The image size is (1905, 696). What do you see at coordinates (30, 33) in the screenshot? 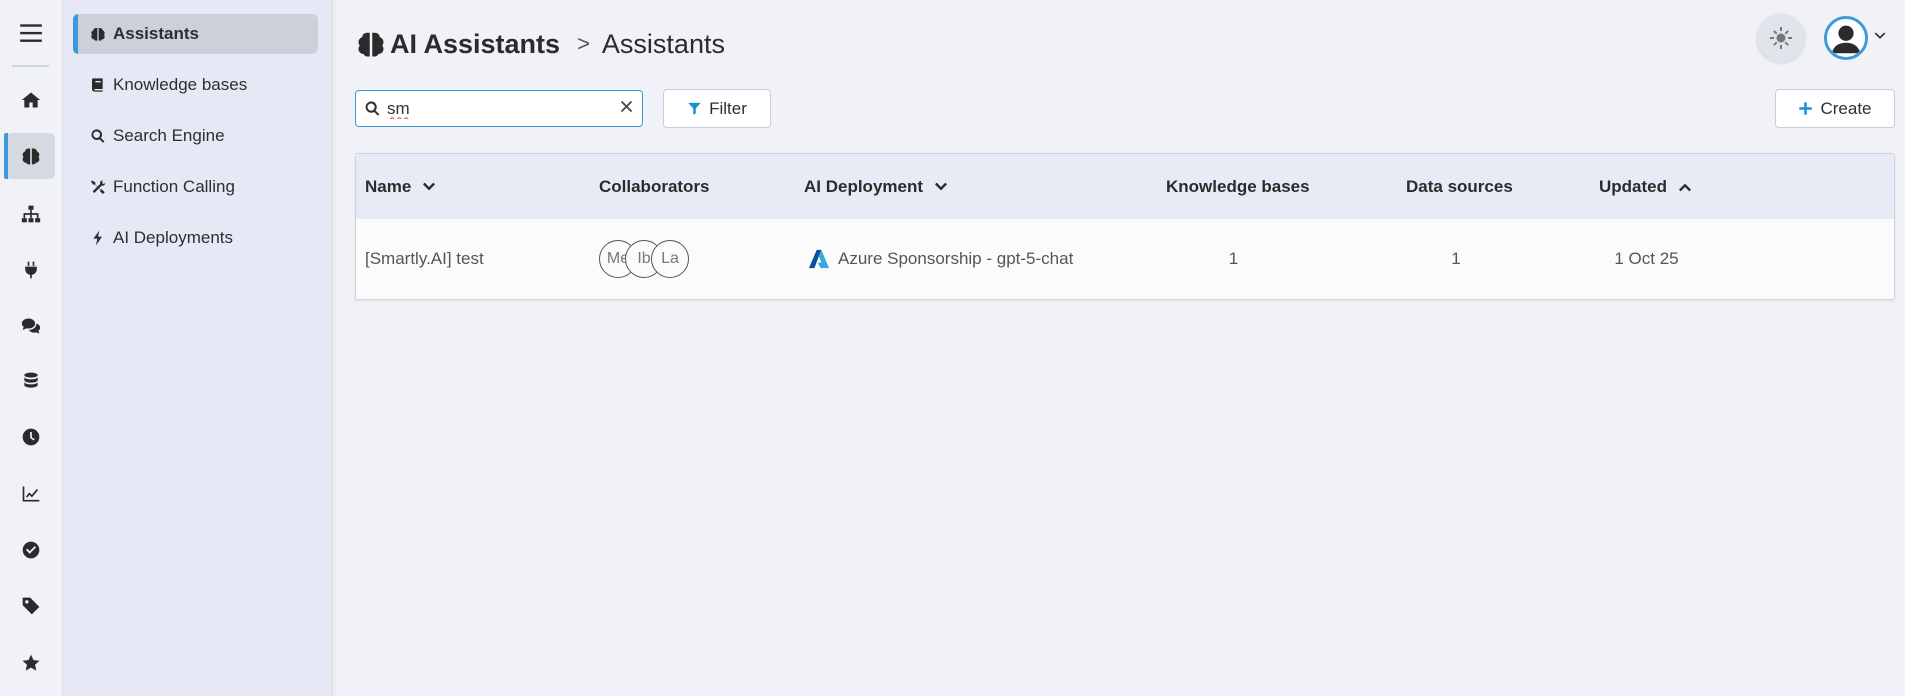
I see `menu-icon` at bounding box center [30, 33].